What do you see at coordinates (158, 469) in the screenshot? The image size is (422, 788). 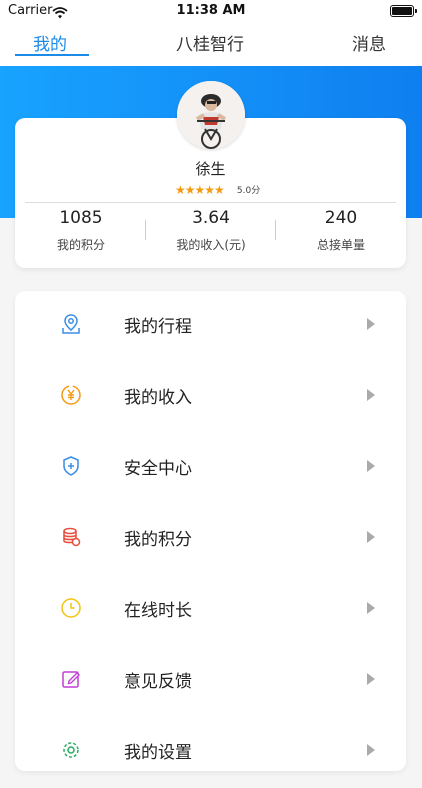 I see `menu-item-label: 安全中心` at bounding box center [158, 469].